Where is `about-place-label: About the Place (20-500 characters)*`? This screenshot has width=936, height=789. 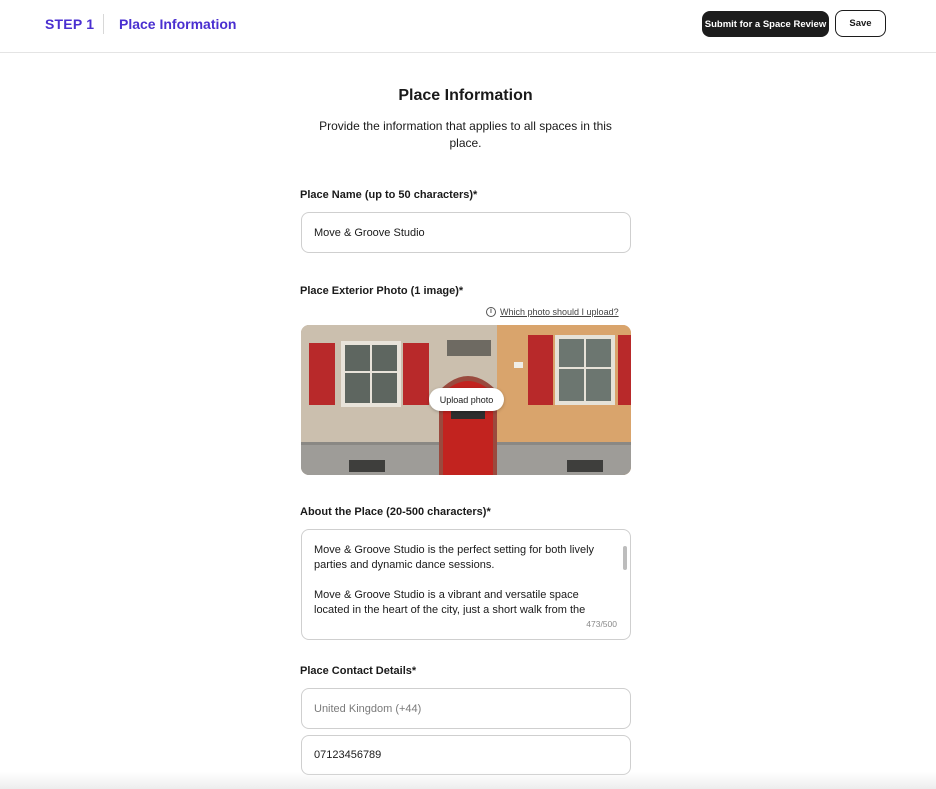 about-place-label: About the Place (20-500 characters)* is located at coordinates (395, 512).